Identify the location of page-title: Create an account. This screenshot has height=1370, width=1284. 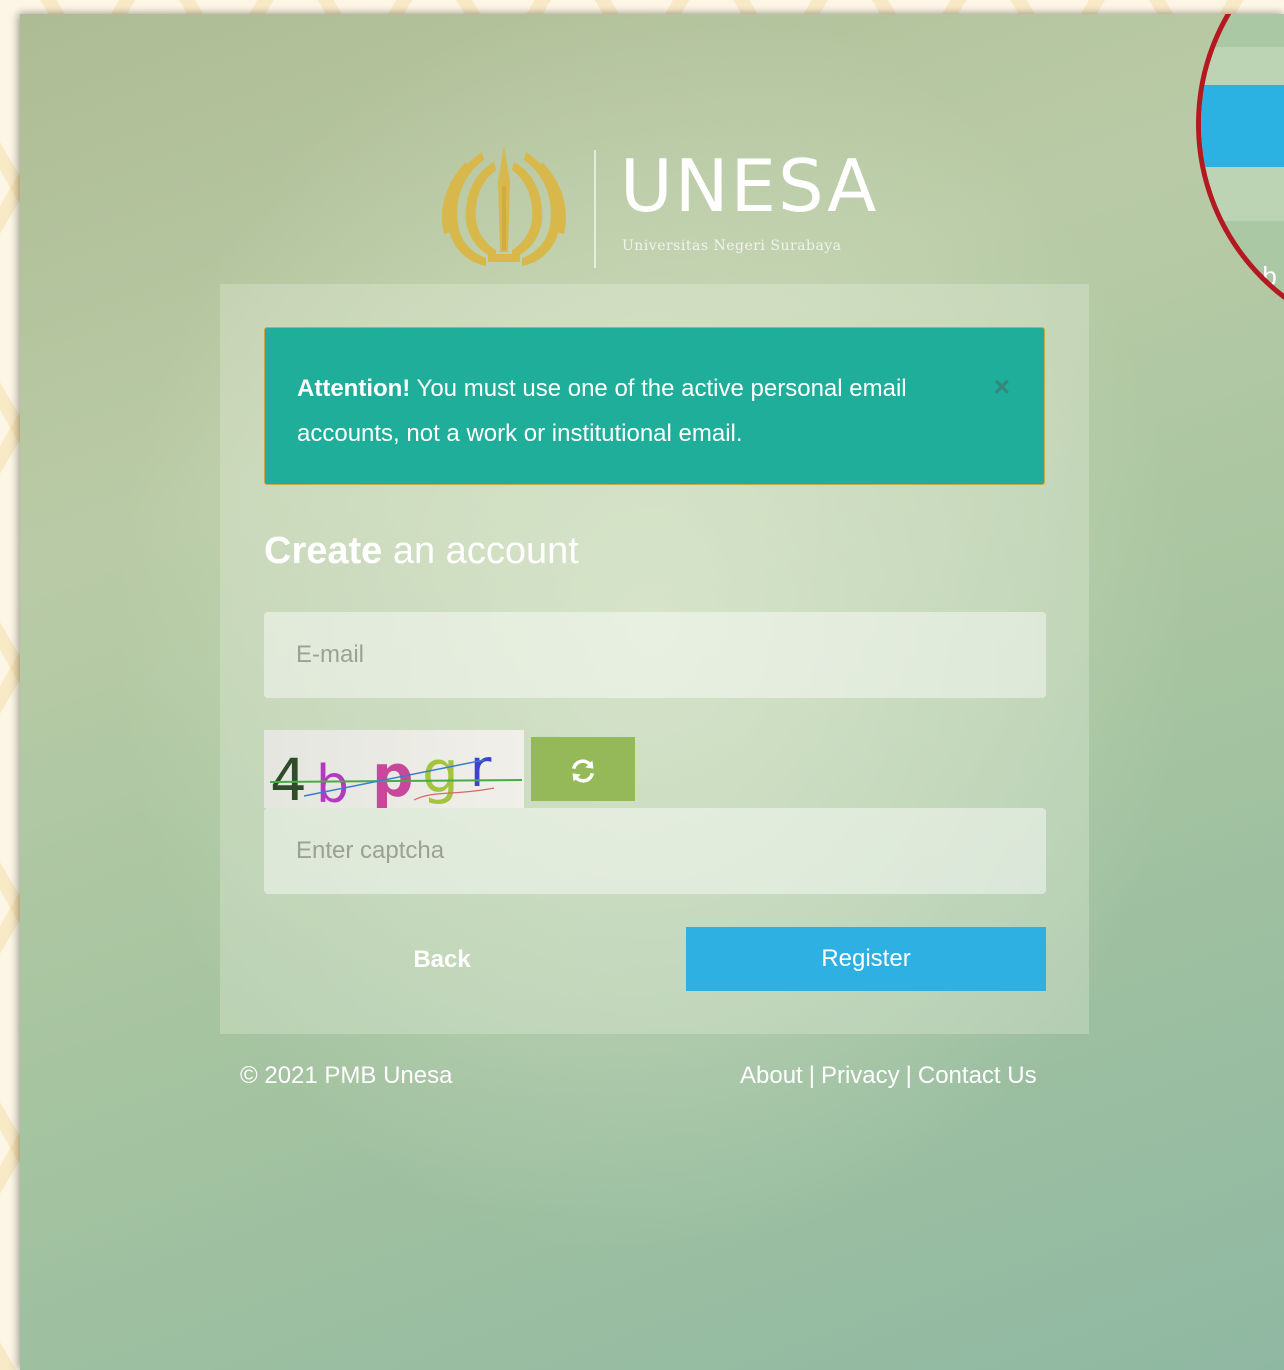
(421, 551).